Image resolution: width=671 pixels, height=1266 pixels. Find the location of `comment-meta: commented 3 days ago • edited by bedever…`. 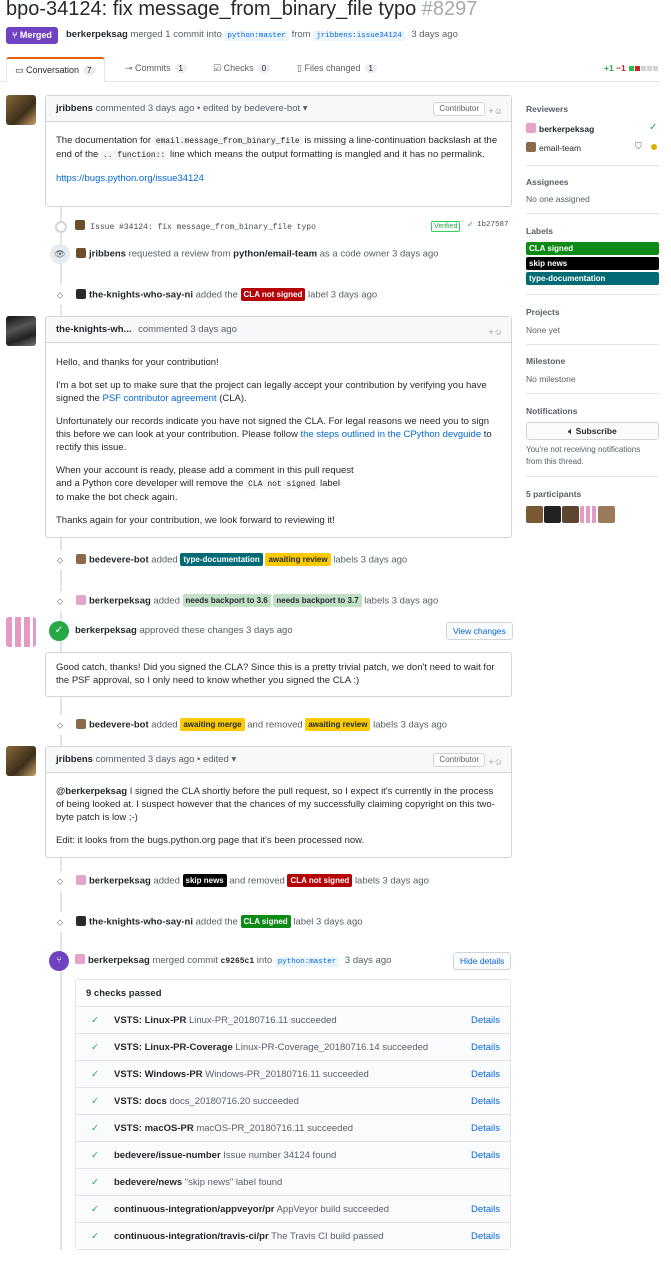

comment-meta: commented 3 days ago • edited by bedever… is located at coordinates (202, 108).